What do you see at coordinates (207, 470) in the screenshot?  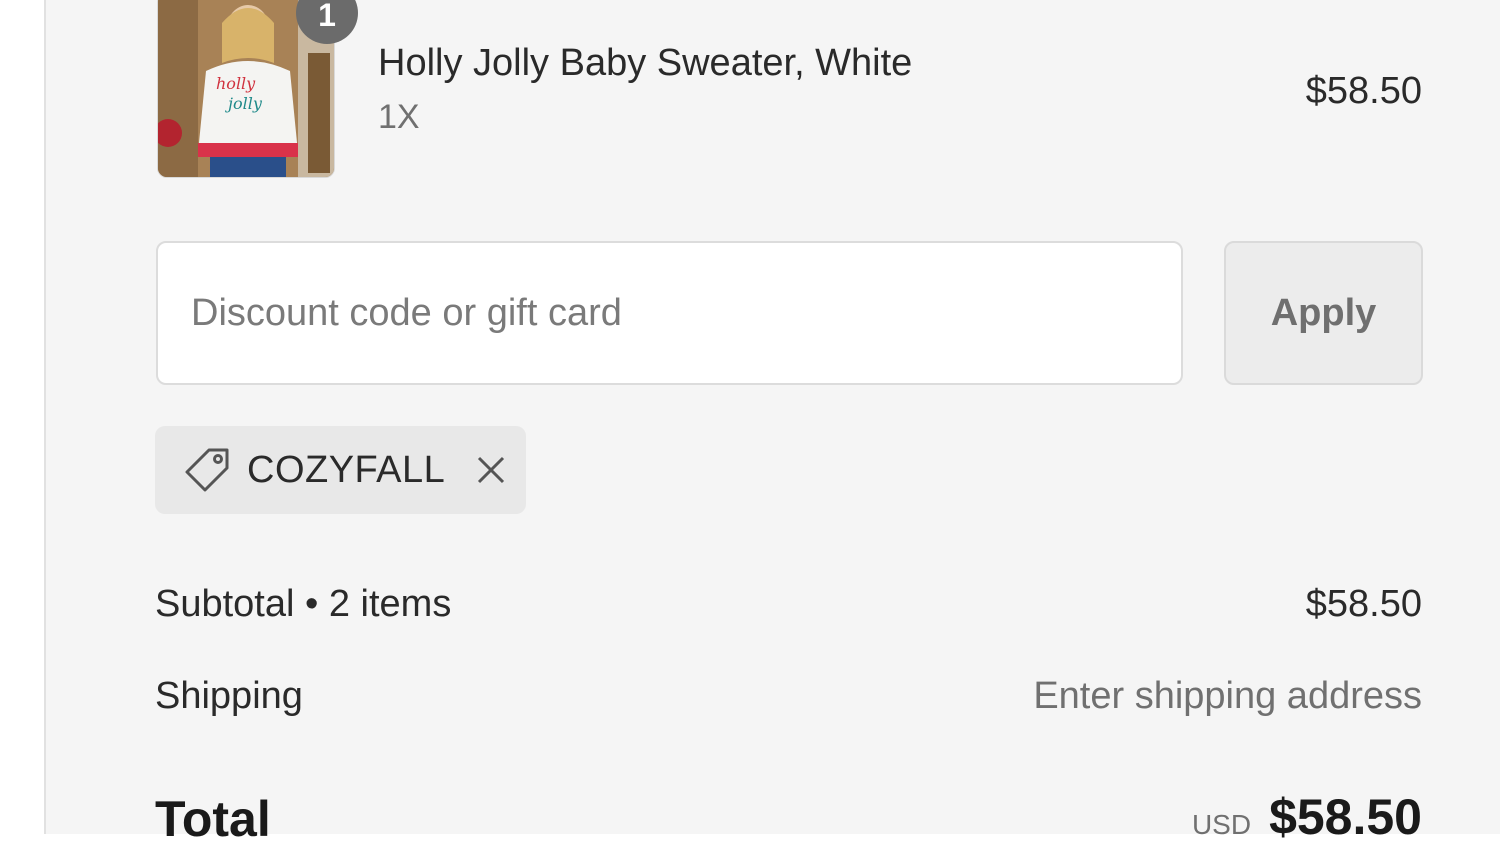 I see `tag-icon` at bounding box center [207, 470].